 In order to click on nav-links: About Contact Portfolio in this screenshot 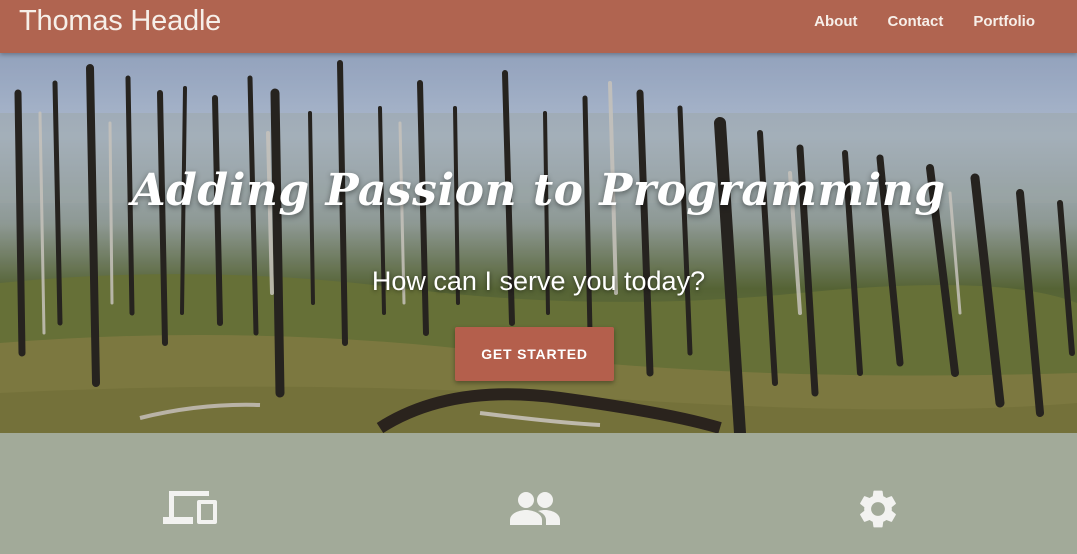, I will do `click(924, 21)`.